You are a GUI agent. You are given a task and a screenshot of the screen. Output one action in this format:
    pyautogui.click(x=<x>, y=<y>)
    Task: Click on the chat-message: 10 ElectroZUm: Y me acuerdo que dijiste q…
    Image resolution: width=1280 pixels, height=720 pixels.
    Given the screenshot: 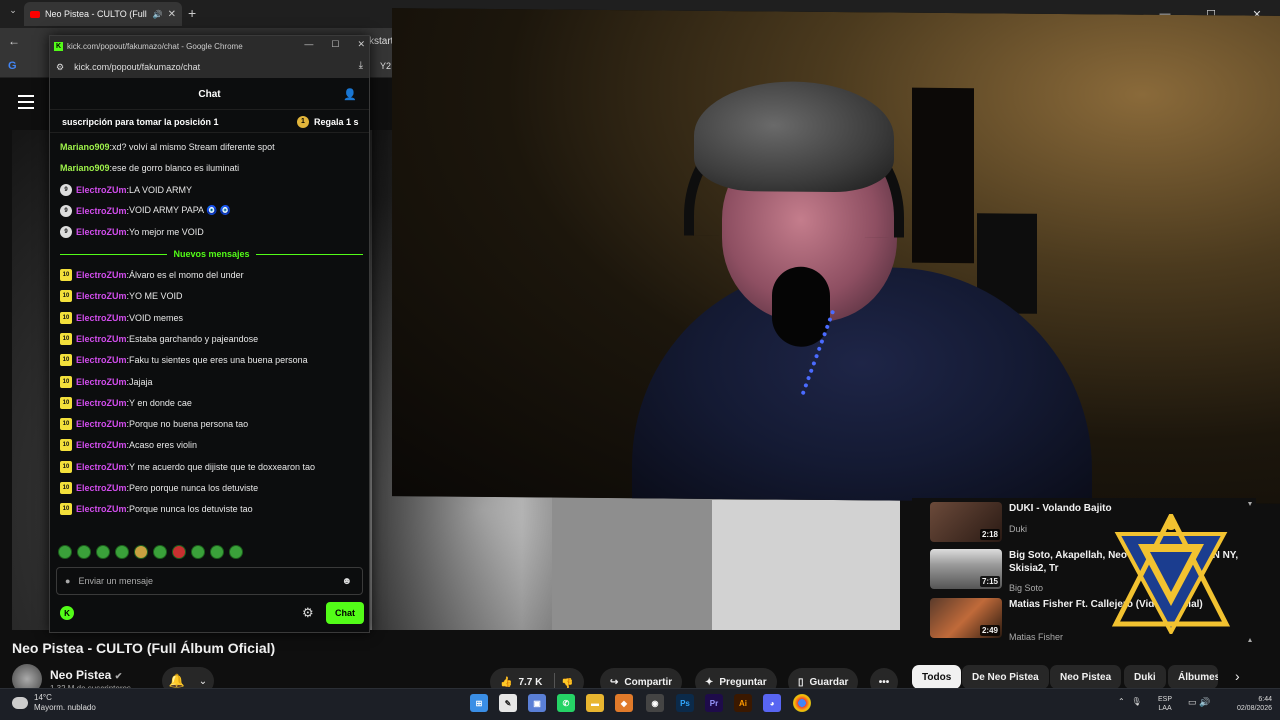 What is the action you would take?
    pyautogui.click(x=210, y=467)
    